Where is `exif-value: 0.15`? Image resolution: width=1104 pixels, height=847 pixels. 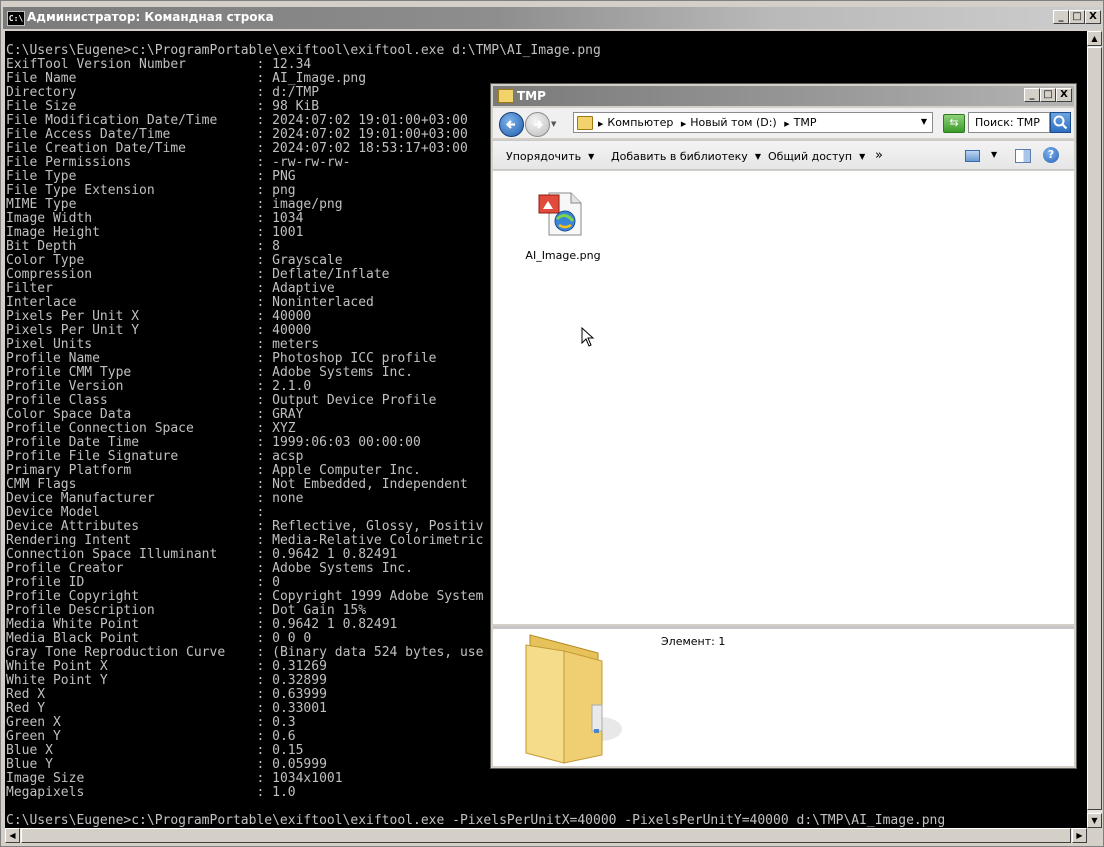 exif-value: 0.15 is located at coordinates (288, 750).